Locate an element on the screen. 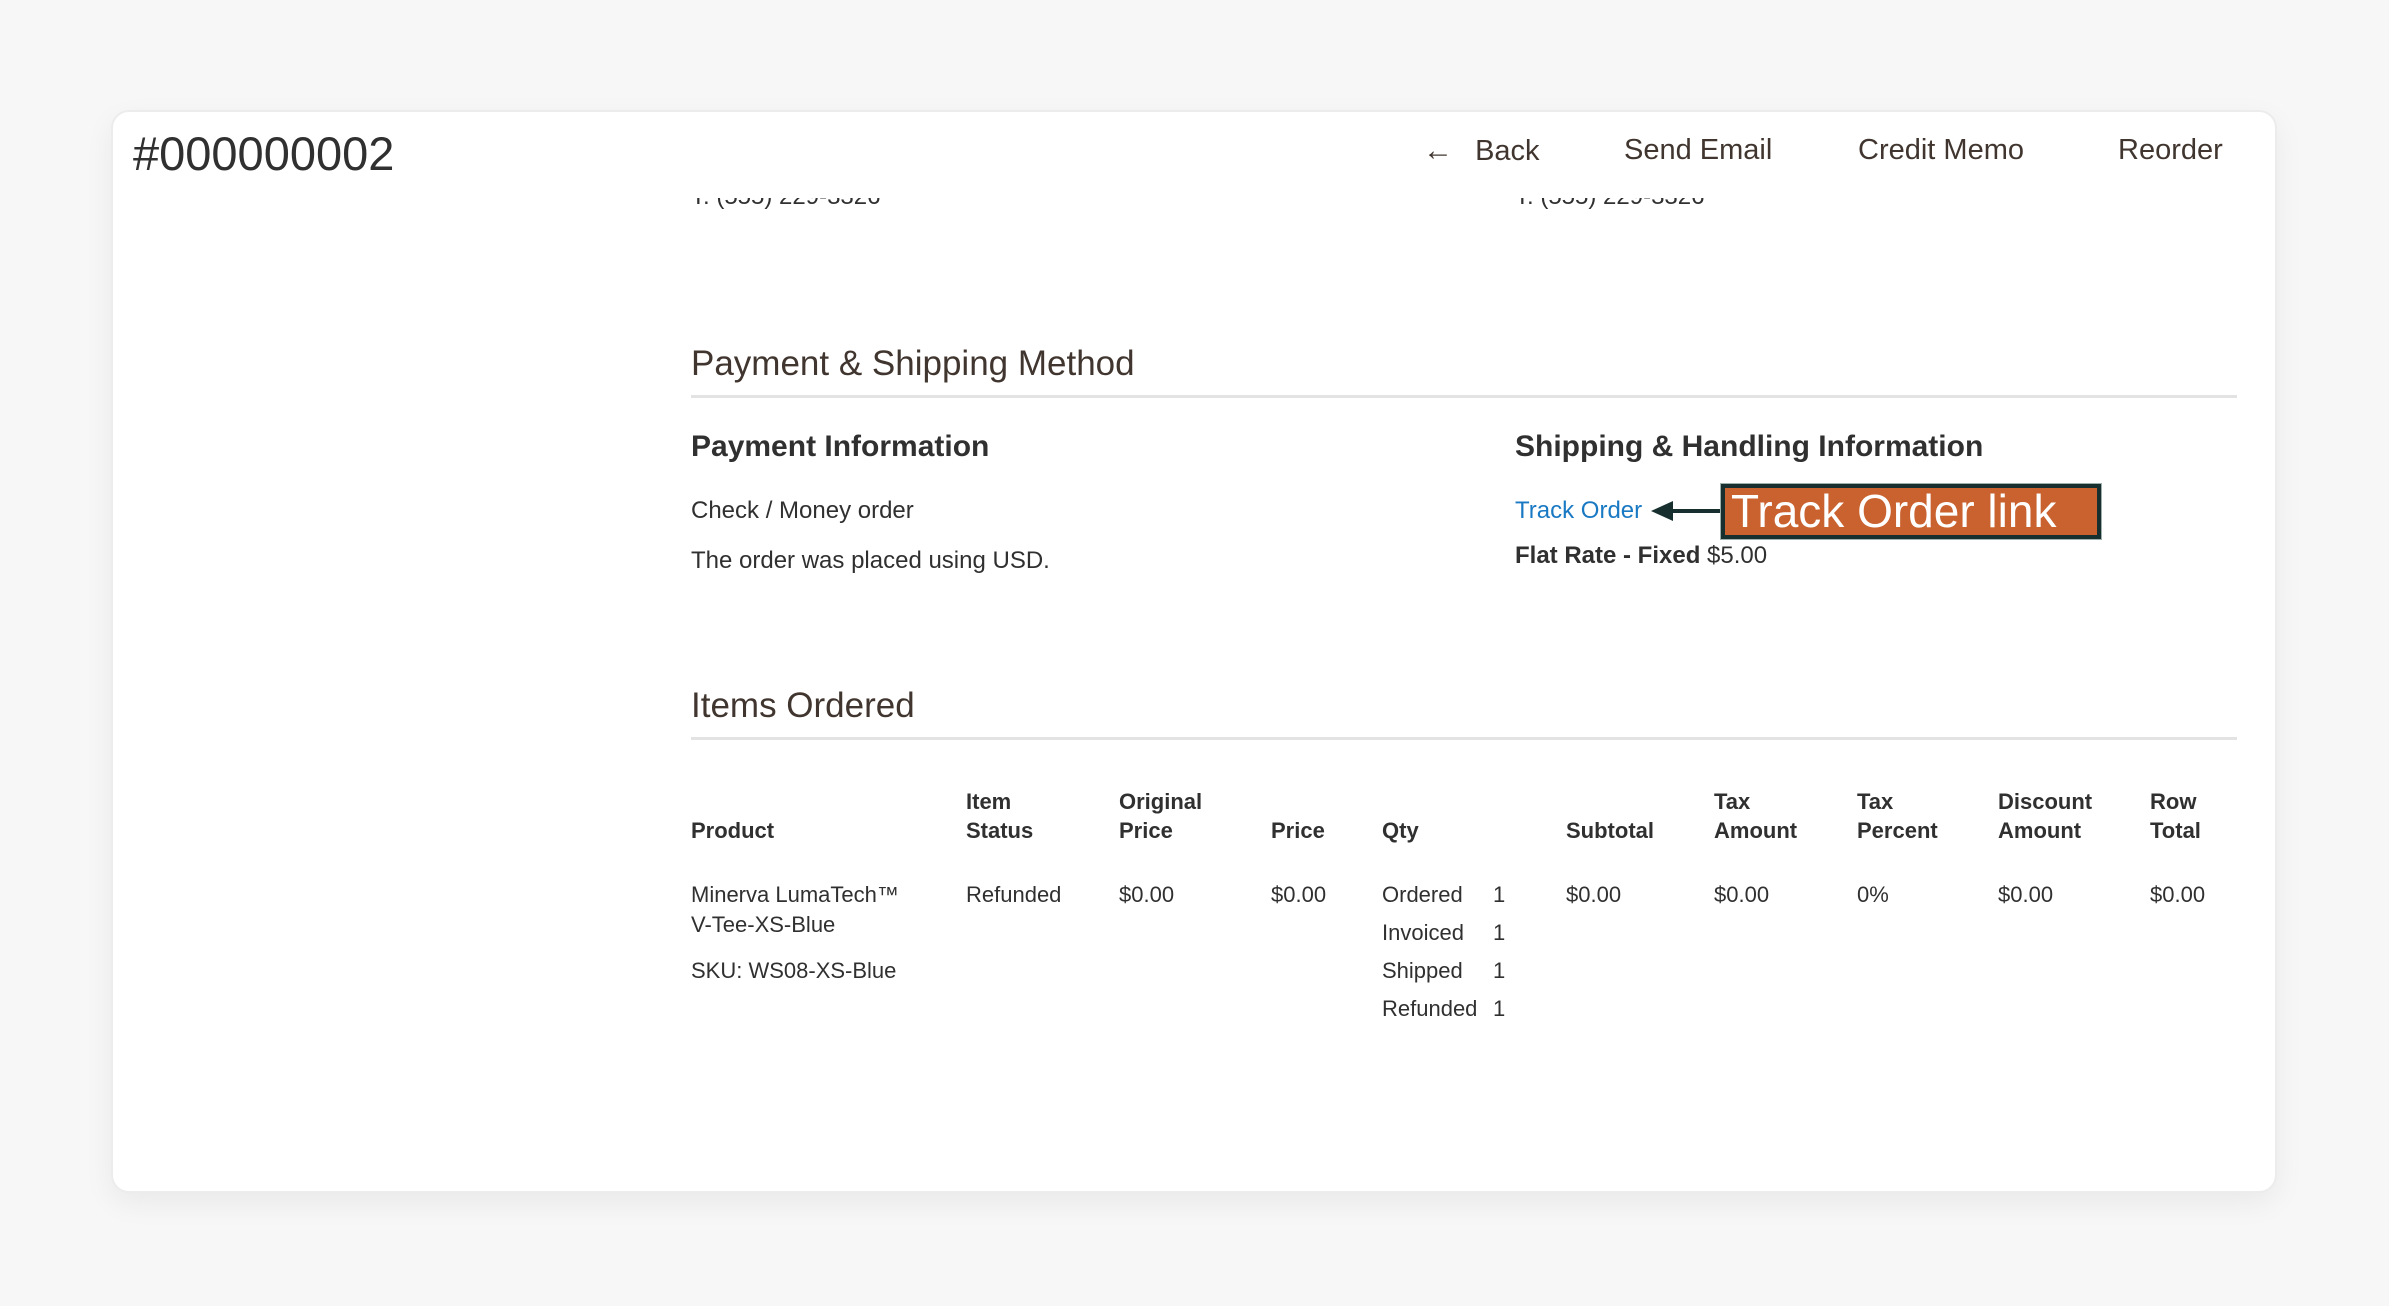 The image size is (2389, 1306). col-header-subtotal: Subtotal is located at coordinates (1610, 816).